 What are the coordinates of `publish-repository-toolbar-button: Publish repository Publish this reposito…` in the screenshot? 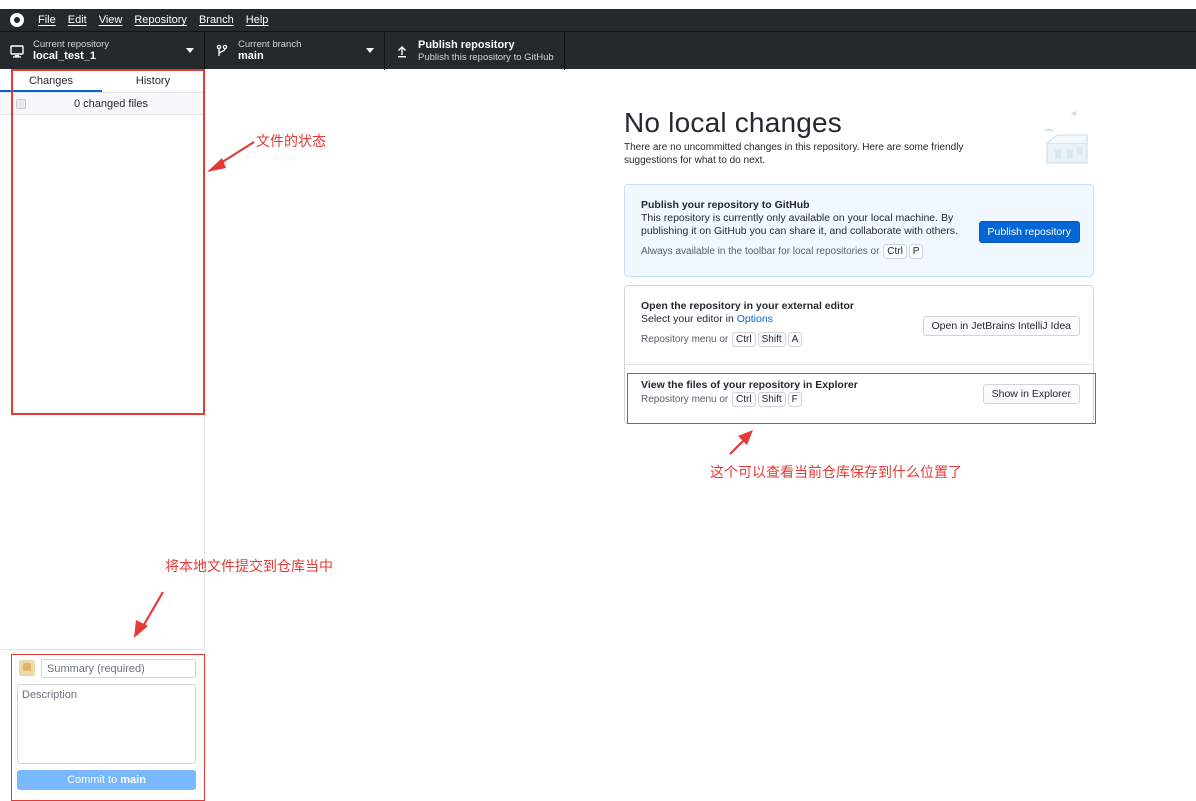 It's located at (475, 51).